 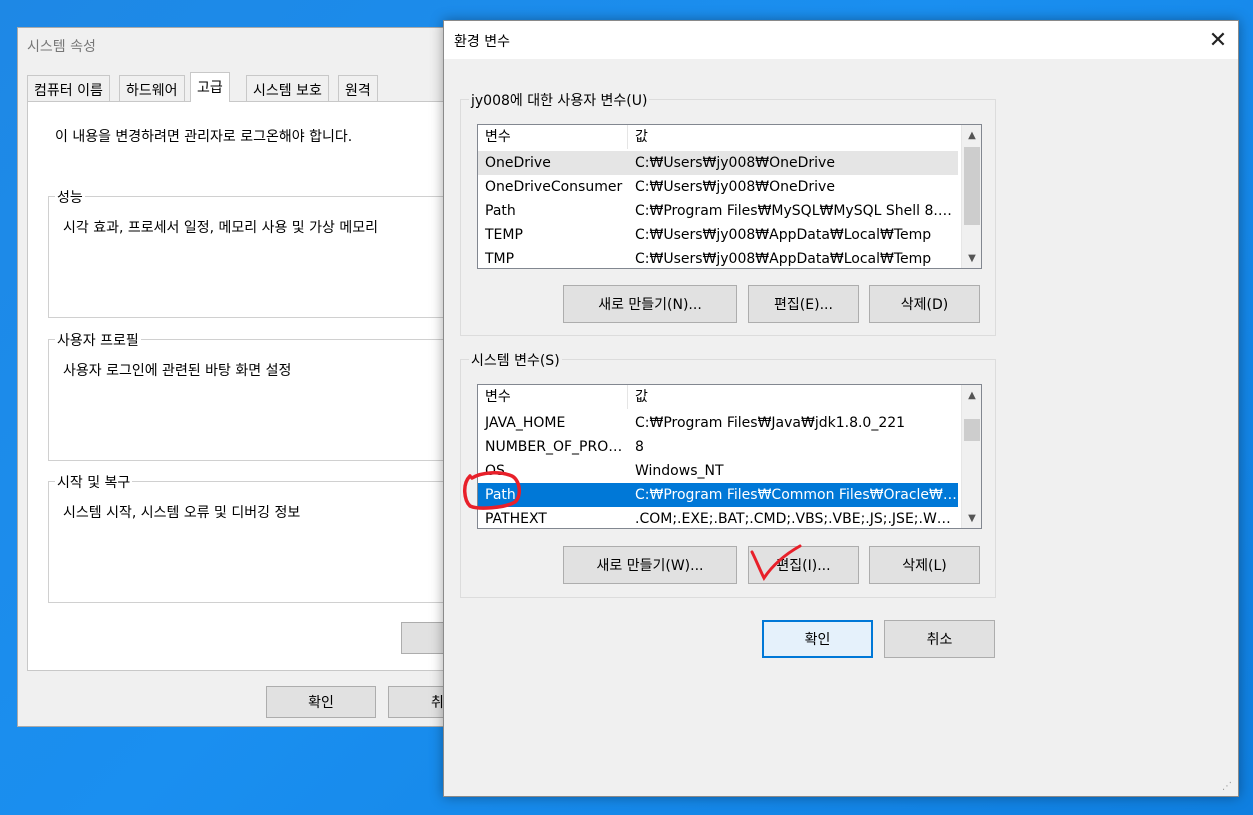 I want to click on startup-recovery-description: 시스템 시작, 시스템 오류 및 디버깅 정보, so click(x=182, y=513).